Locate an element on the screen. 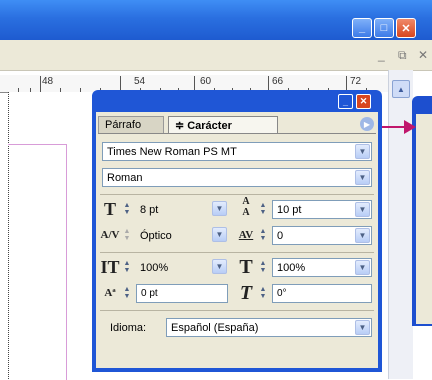 This screenshot has width=432, height=380. skew-field: 0° is located at coordinates (322, 293).